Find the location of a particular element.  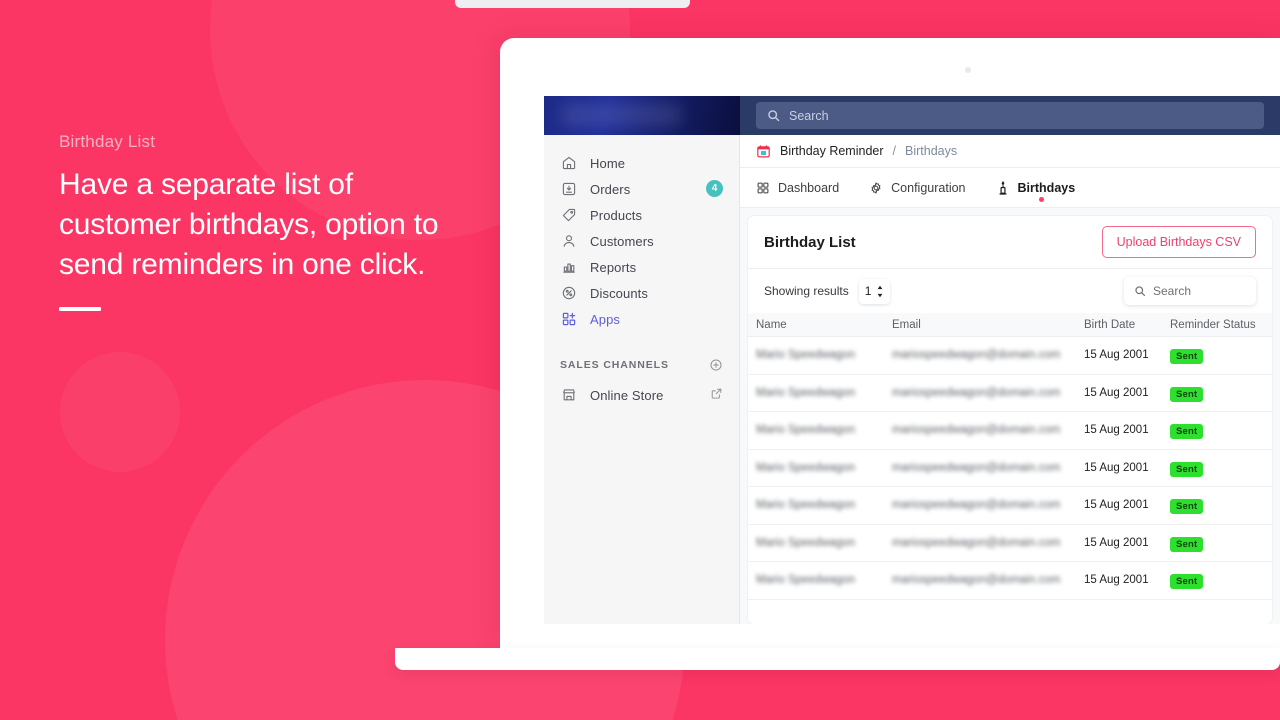

global-search-input: Search is located at coordinates (1010, 115).